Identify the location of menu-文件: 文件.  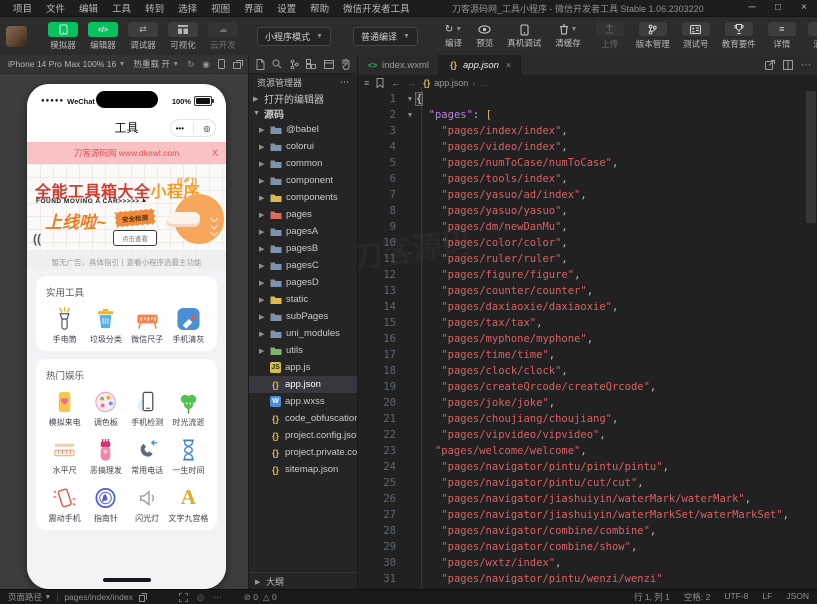
(55, 8).